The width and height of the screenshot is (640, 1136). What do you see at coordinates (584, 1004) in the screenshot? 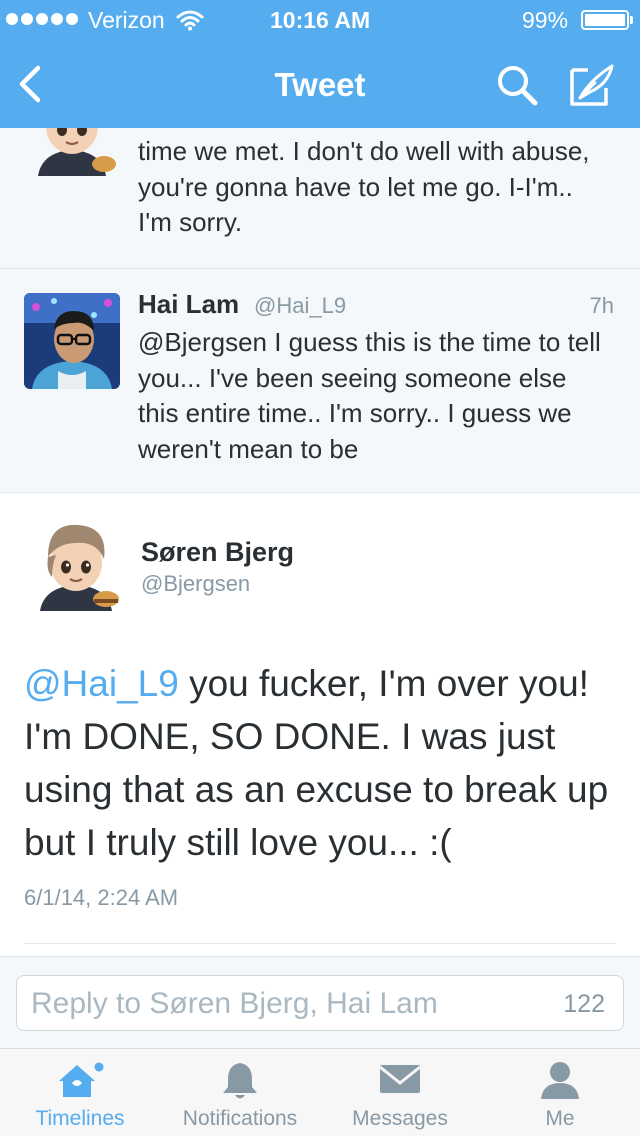
I see `character-count: 122` at bounding box center [584, 1004].